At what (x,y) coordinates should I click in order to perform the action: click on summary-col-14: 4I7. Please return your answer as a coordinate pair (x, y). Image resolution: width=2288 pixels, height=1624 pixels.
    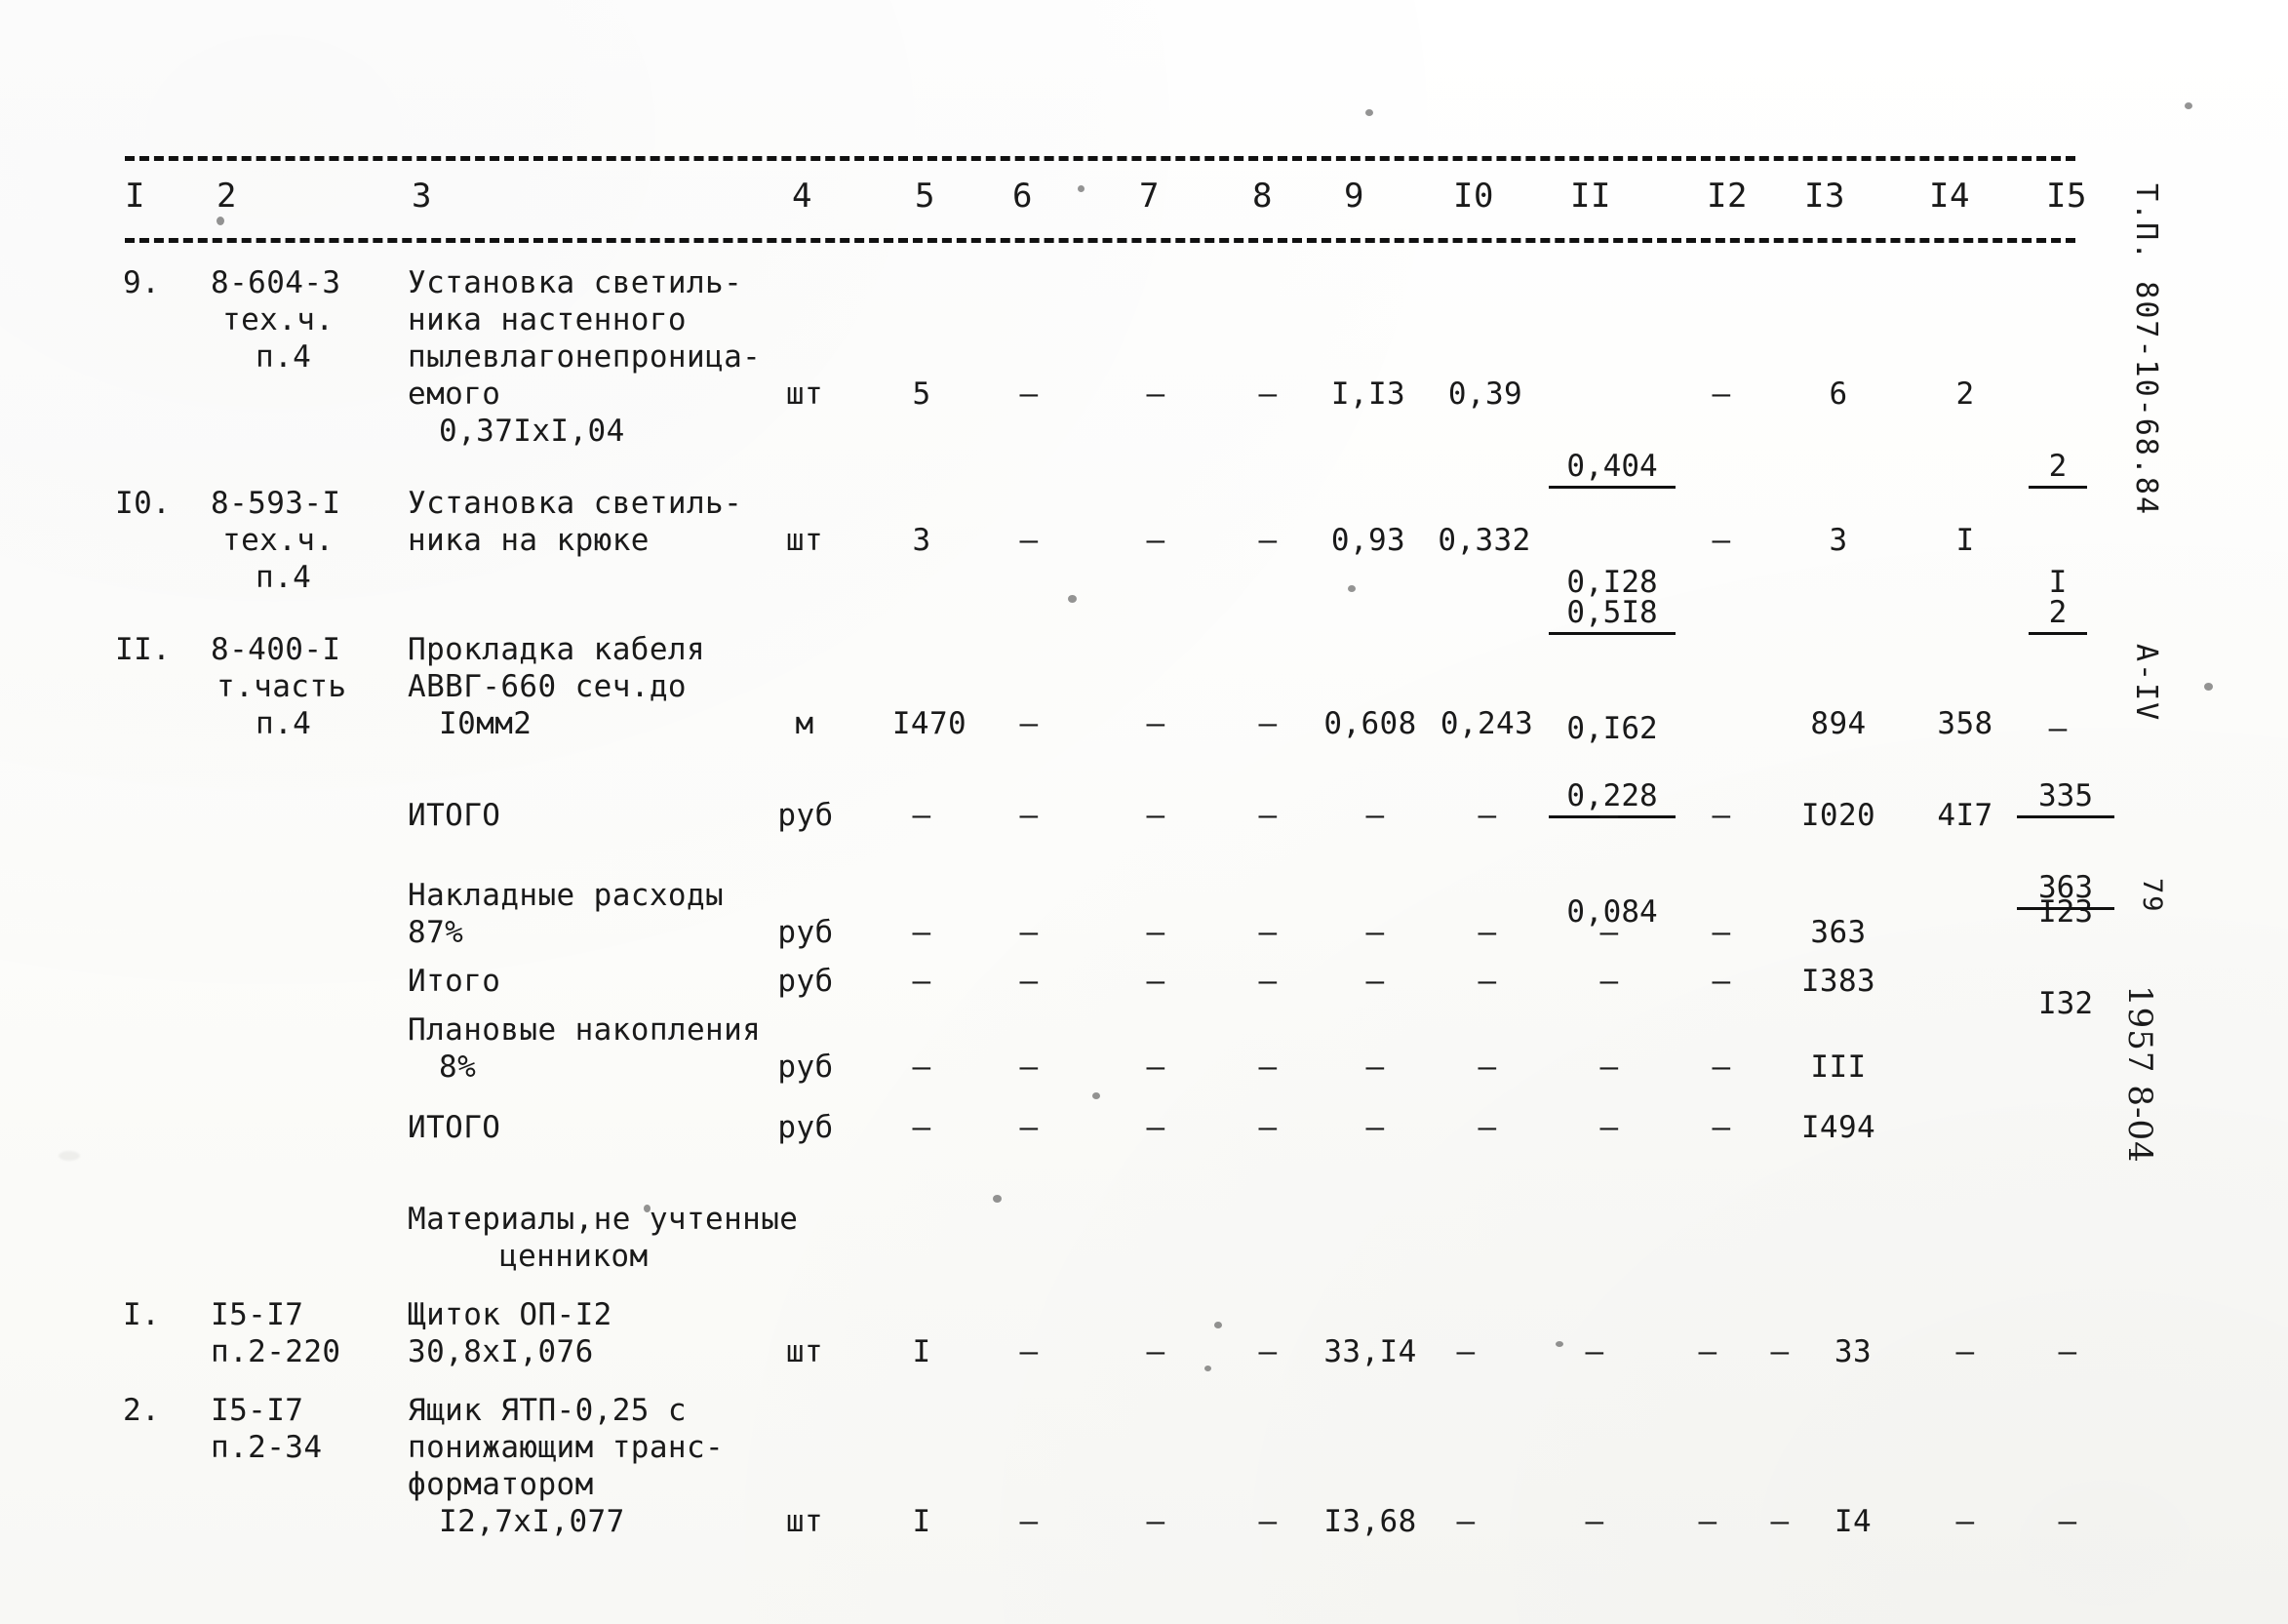
    Looking at the image, I should click on (1965, 815).